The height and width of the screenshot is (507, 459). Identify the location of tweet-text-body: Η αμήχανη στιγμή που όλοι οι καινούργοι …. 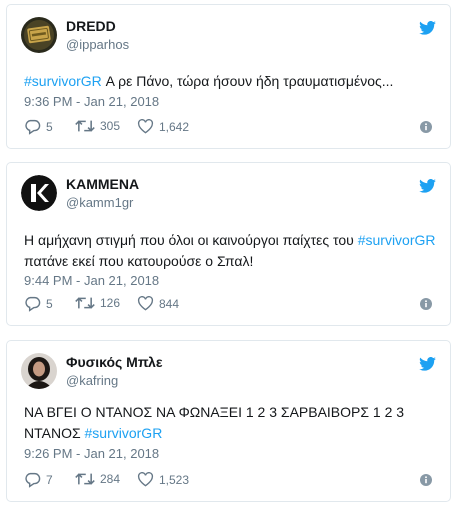
(191, 240).